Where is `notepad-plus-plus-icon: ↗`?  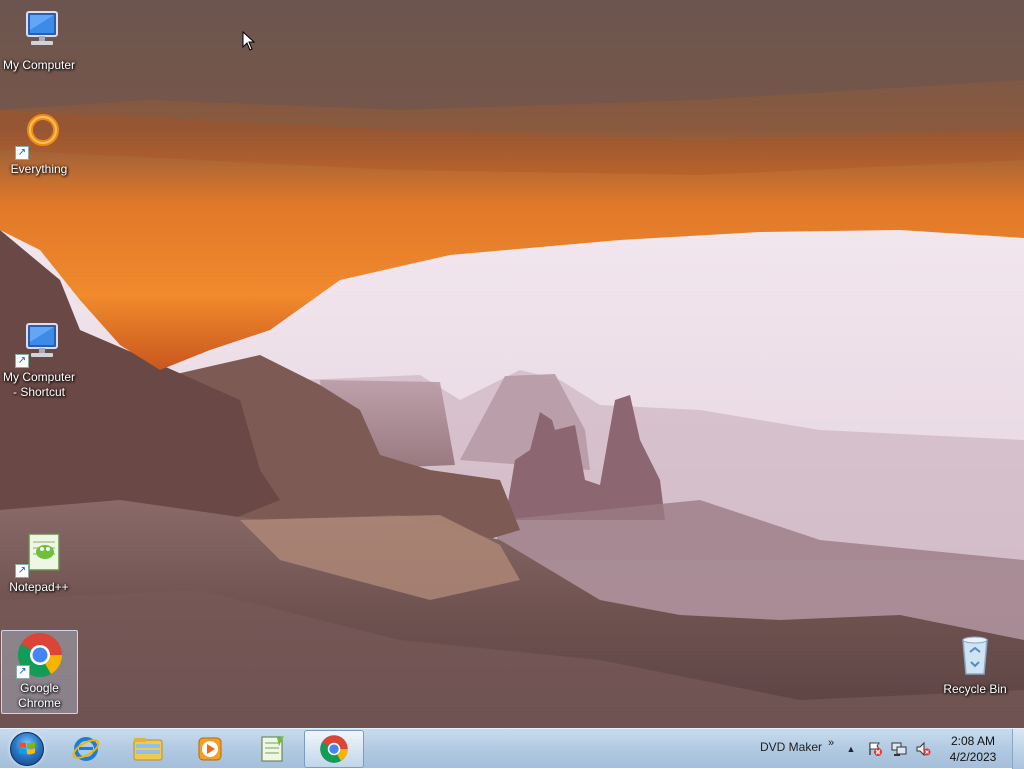 notepad-plus-plus-icon: ↗ is located at coordinates (39, 554).